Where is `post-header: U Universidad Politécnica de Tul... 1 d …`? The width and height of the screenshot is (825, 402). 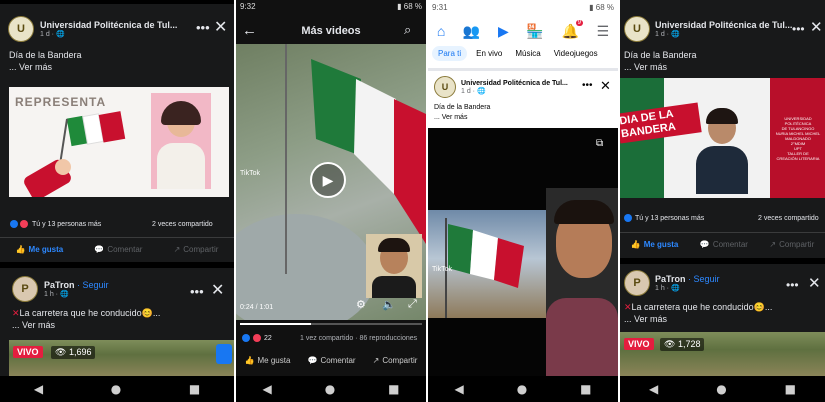 post-header: U Universidad Politécnica de Tul... 1 d … is located at coordinates (501, 87).